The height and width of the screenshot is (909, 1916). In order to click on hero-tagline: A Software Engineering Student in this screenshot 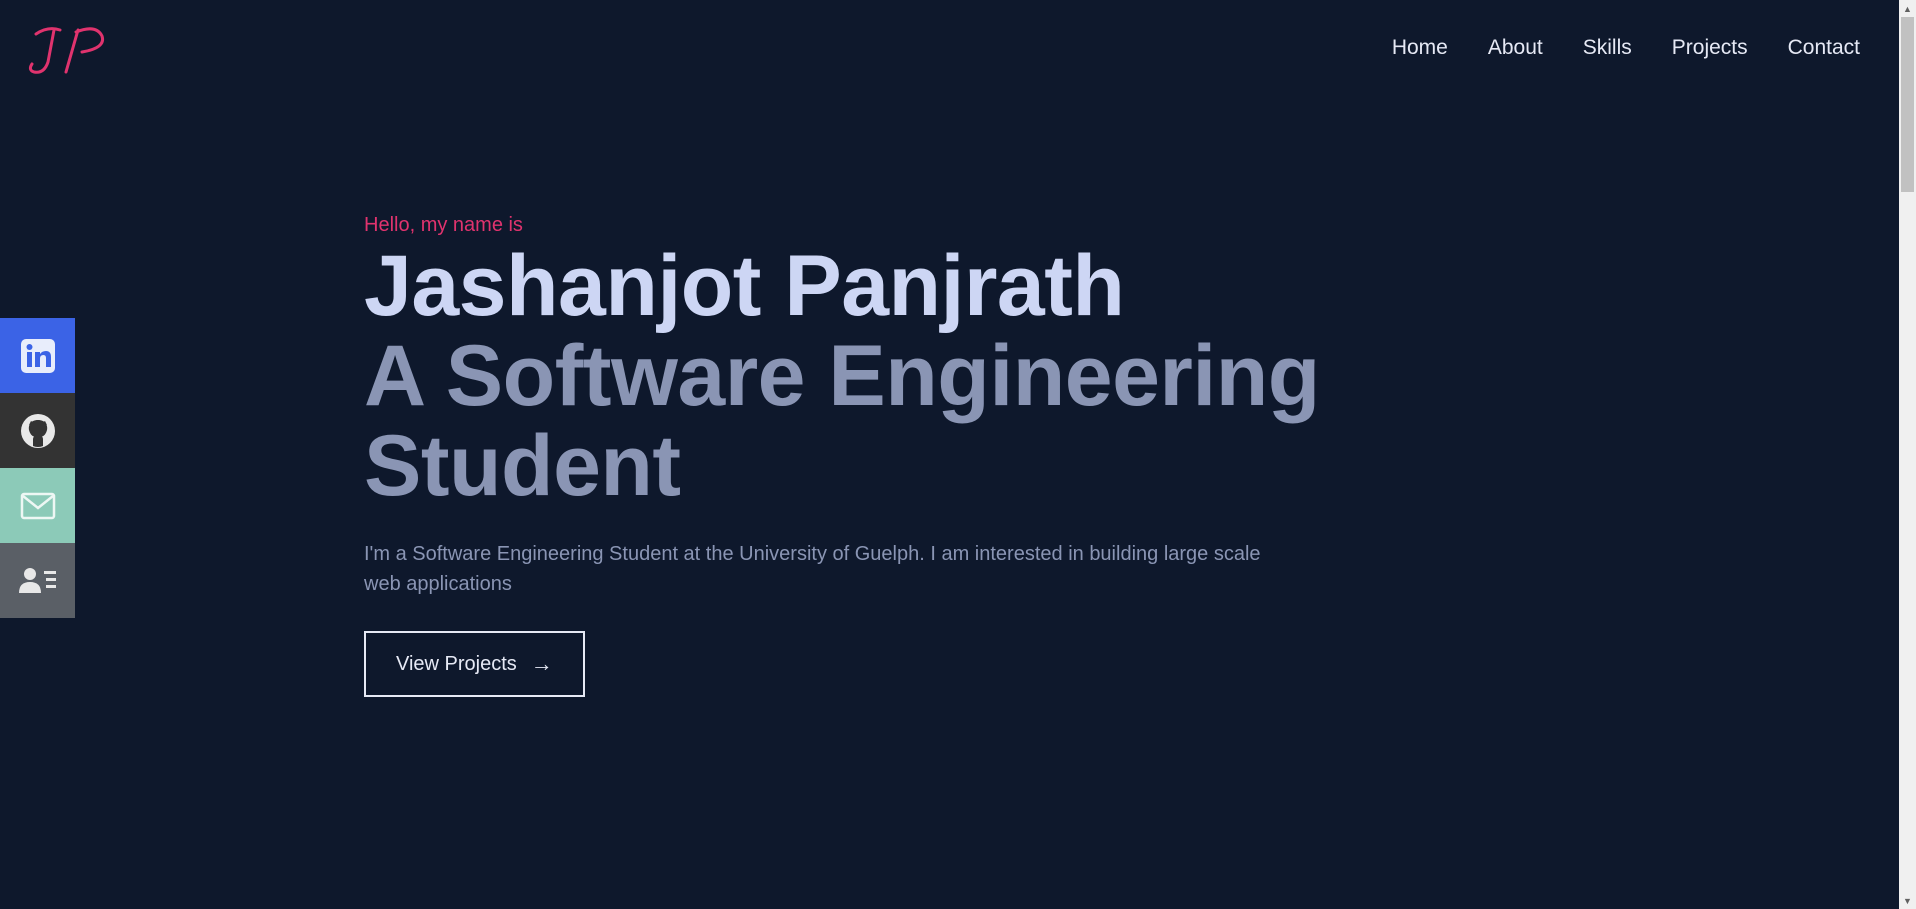, I will do `click(914, 421)`.